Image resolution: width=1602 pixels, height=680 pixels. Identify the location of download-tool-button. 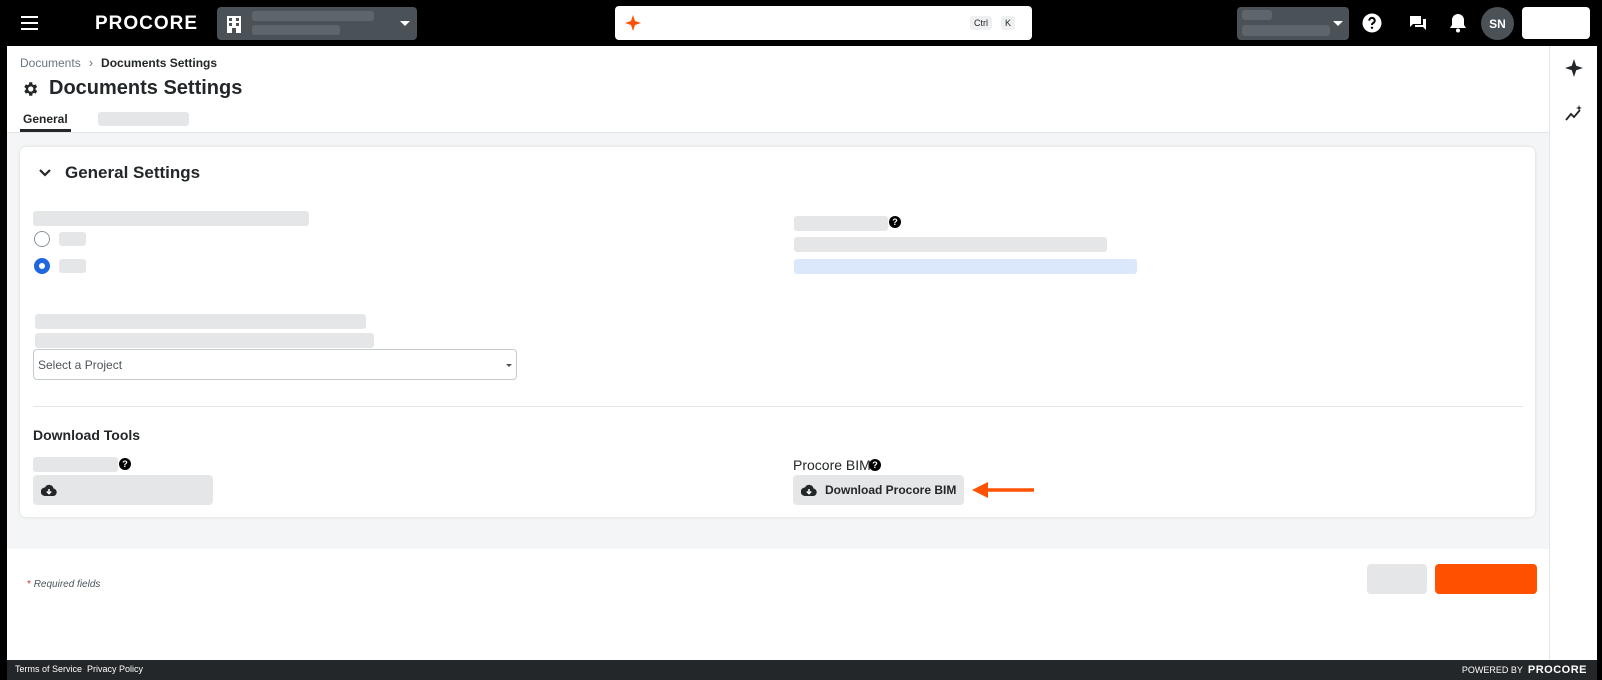
(123, 490).